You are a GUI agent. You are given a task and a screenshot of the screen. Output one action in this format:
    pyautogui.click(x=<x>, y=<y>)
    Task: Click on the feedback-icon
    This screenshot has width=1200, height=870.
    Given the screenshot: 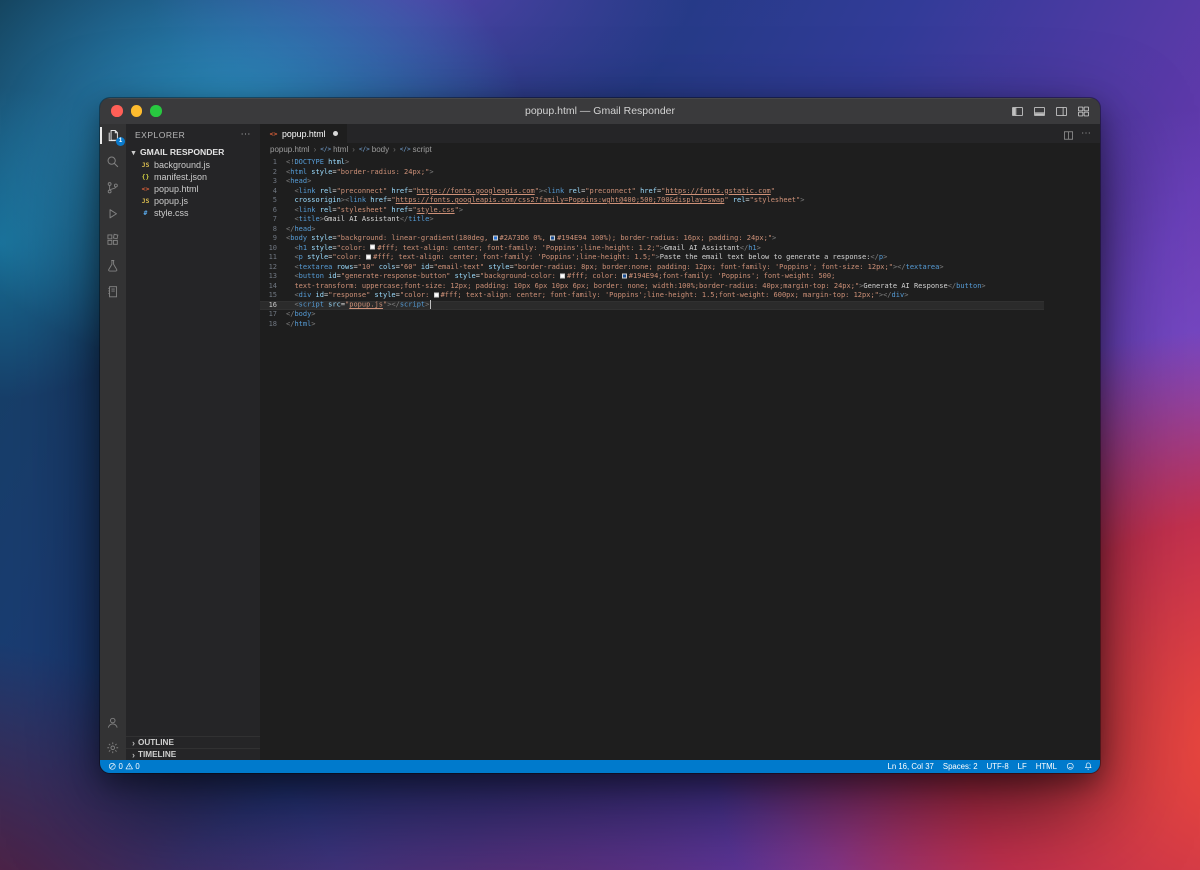 What is the action you would take?
    pyautogui.click(x=1070, y=766)
    